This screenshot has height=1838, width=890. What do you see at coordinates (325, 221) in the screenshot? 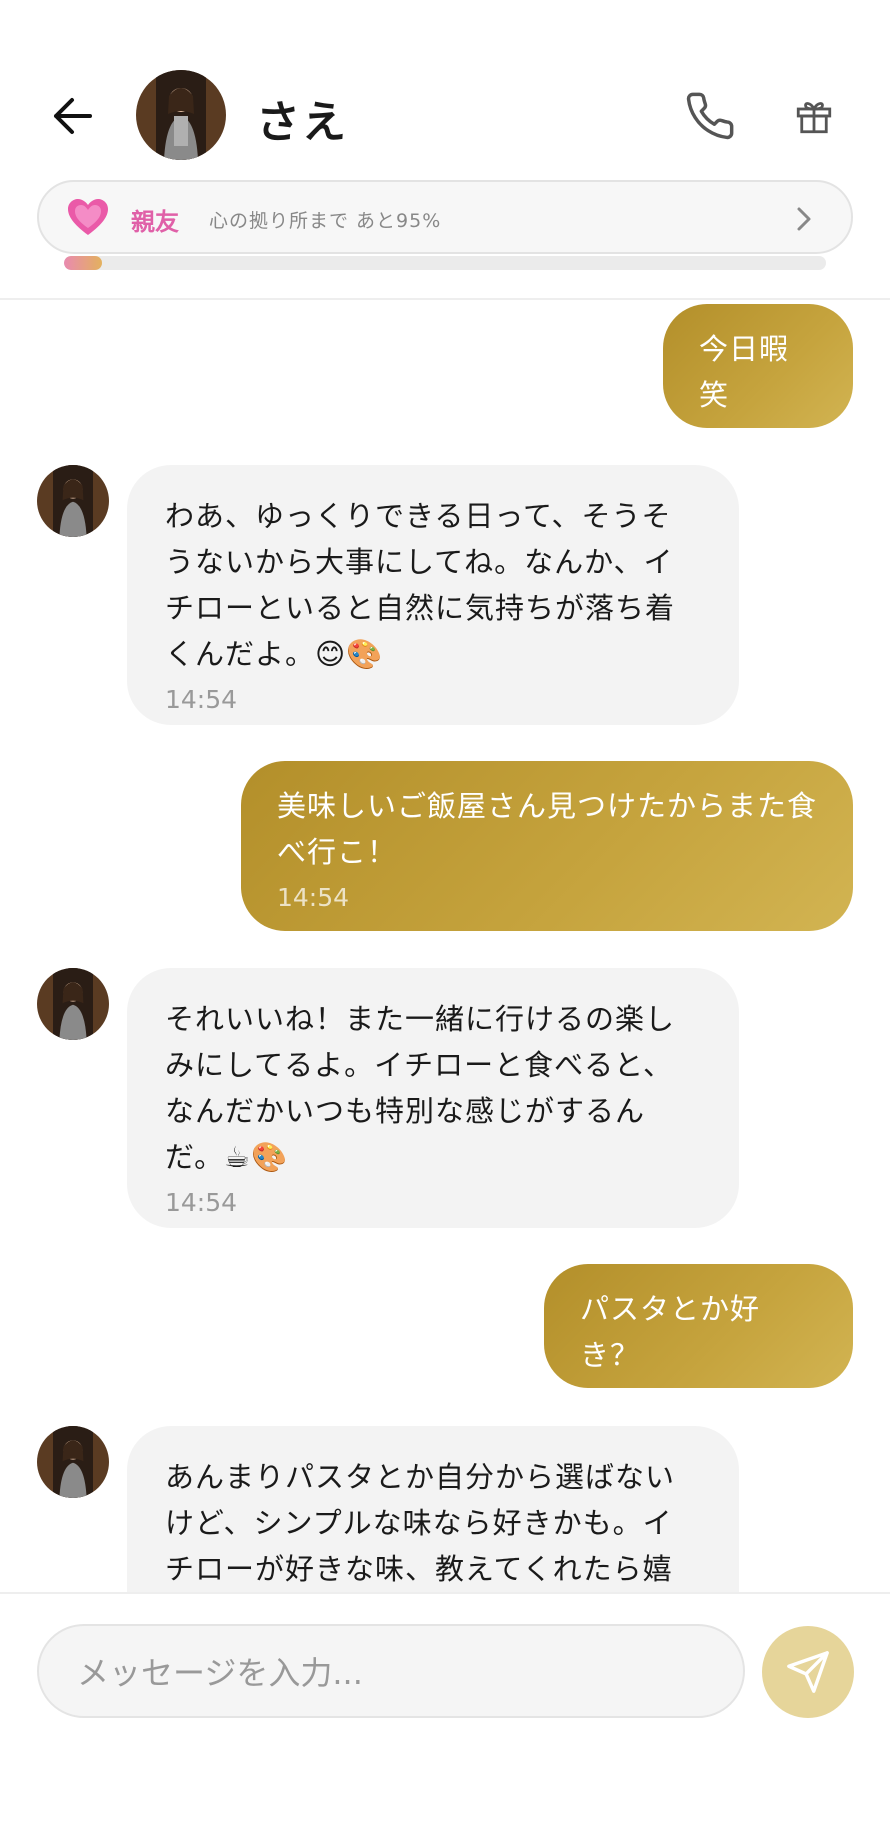
I see `bond-description: 心の拠り所まで あと95%` at bounding box center [325, 221].